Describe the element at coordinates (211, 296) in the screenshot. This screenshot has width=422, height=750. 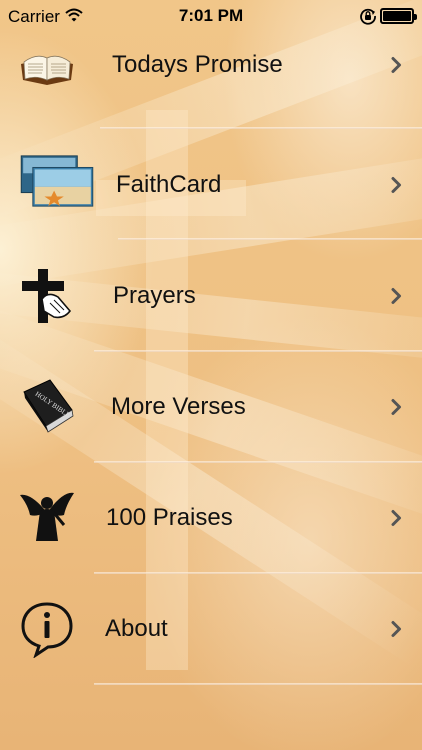
I see `menu-item-prayers: Prayers` at that location.